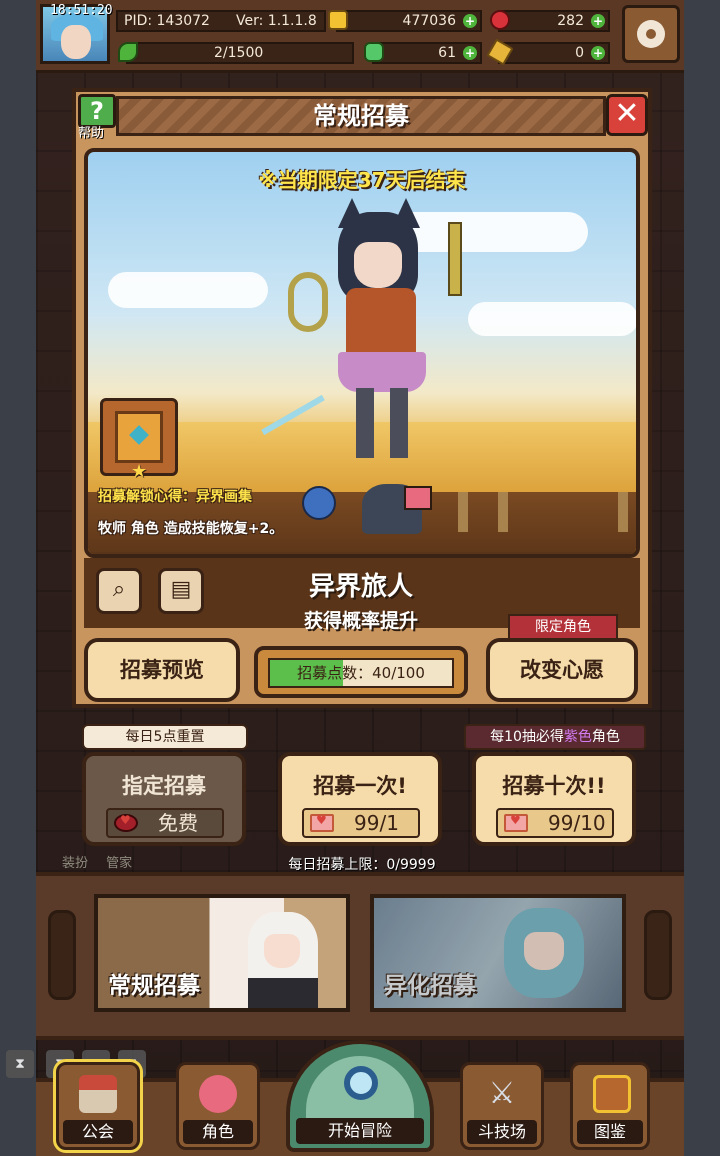 This screenshot has height=1156, width=720. Describe the element at coordinates (361, 823) in the screenshot. I see `recruit-once-cost: 99/1` at that location.